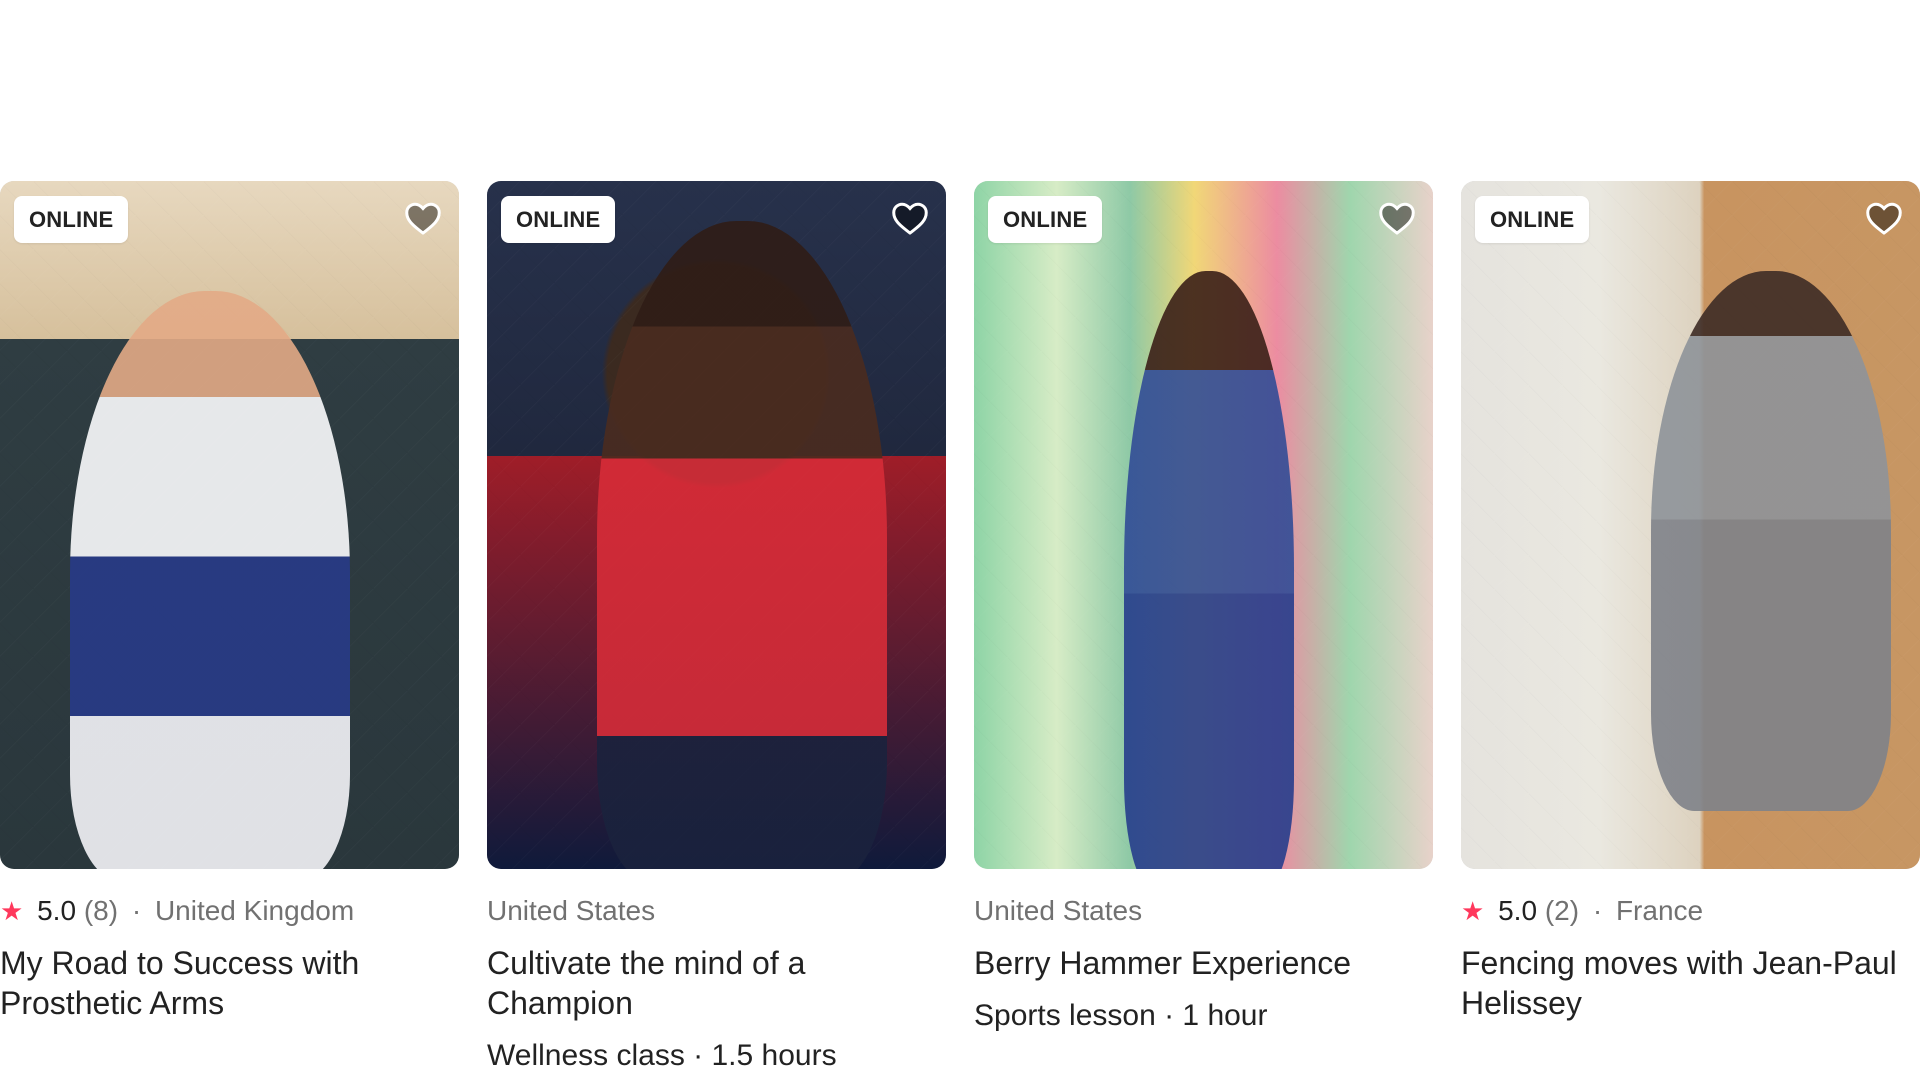 This screenshot has width=1920, height=1087. I want to click on experience-subtitle: Wellness class · 1.5 hours, so click(662, 1055).